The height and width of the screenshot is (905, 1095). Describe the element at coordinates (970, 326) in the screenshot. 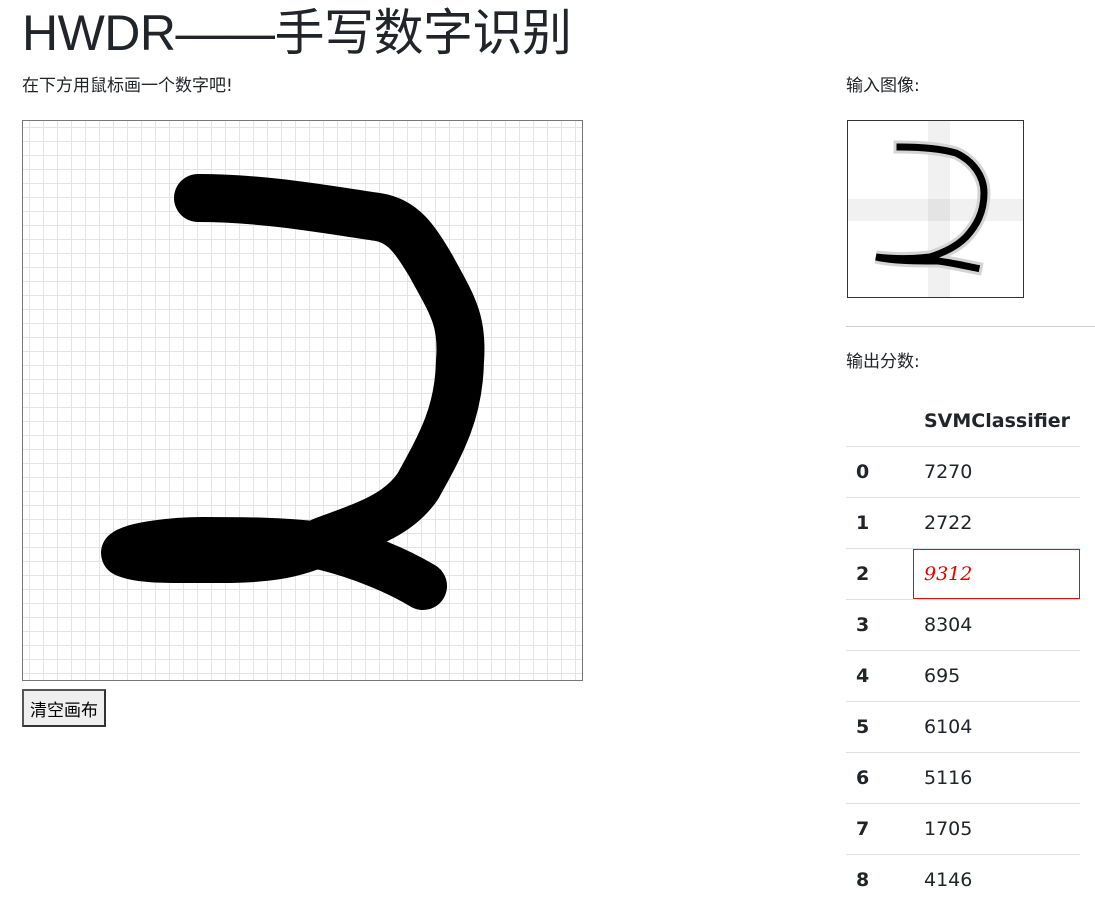

I see `section-divider` at that location.